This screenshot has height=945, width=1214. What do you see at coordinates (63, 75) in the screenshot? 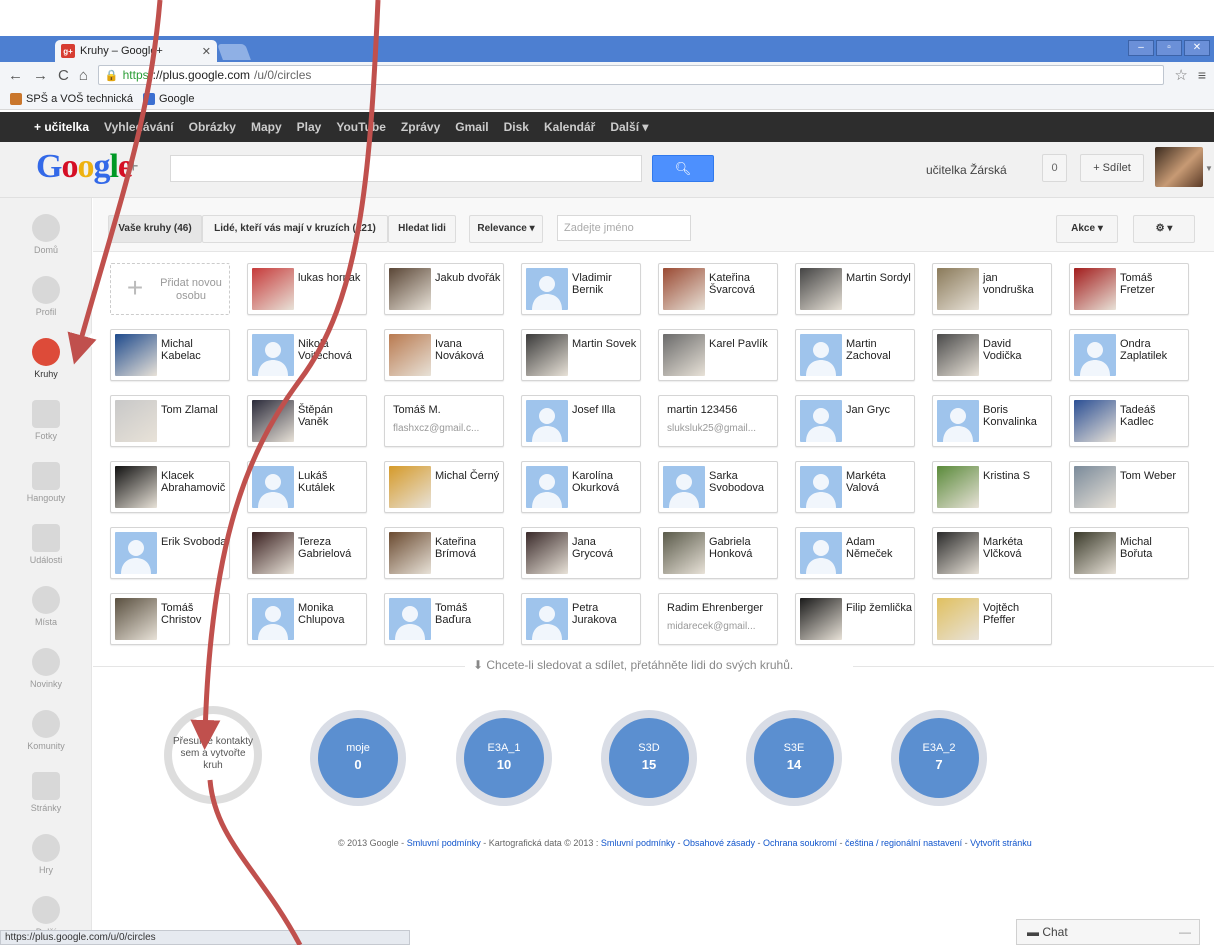
I see `reload-icon: C` at bounding box center [63, 75].